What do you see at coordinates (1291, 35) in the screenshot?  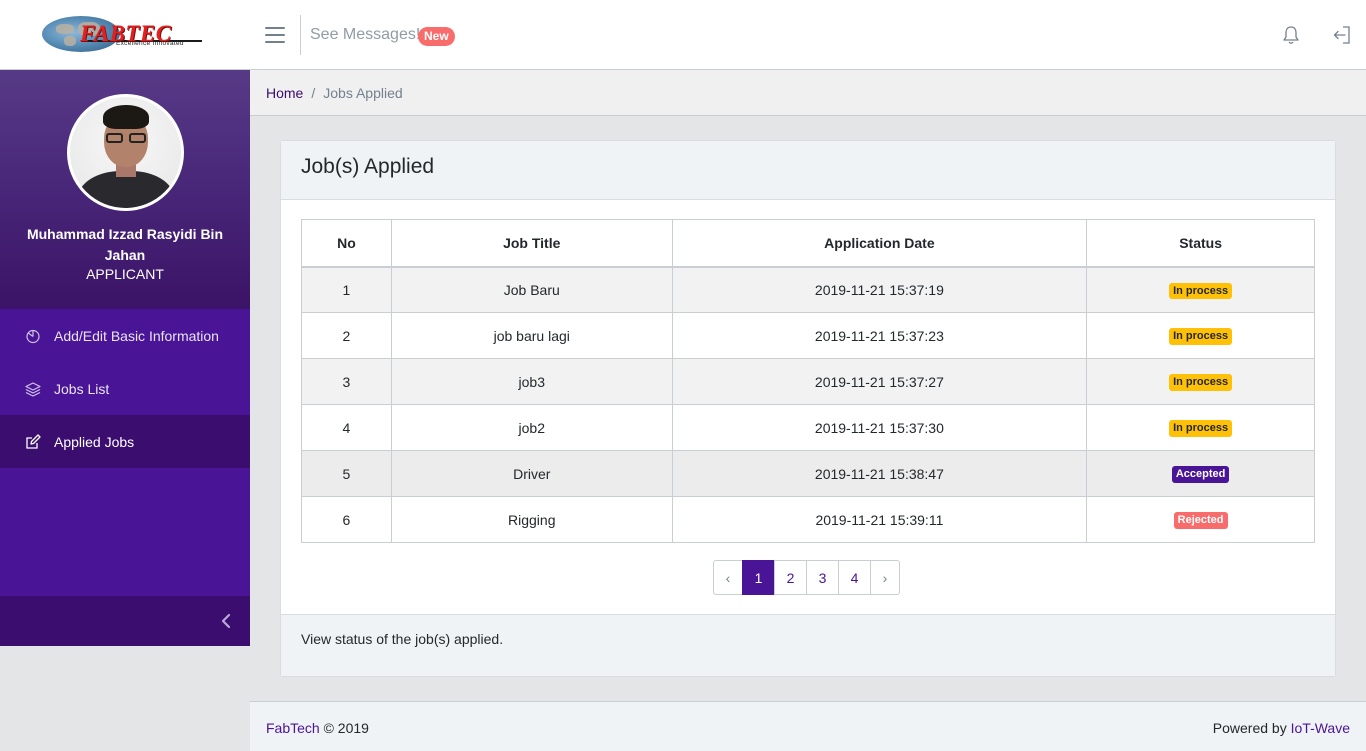 I see `bell-icon` at bounding box center [1291, 35].